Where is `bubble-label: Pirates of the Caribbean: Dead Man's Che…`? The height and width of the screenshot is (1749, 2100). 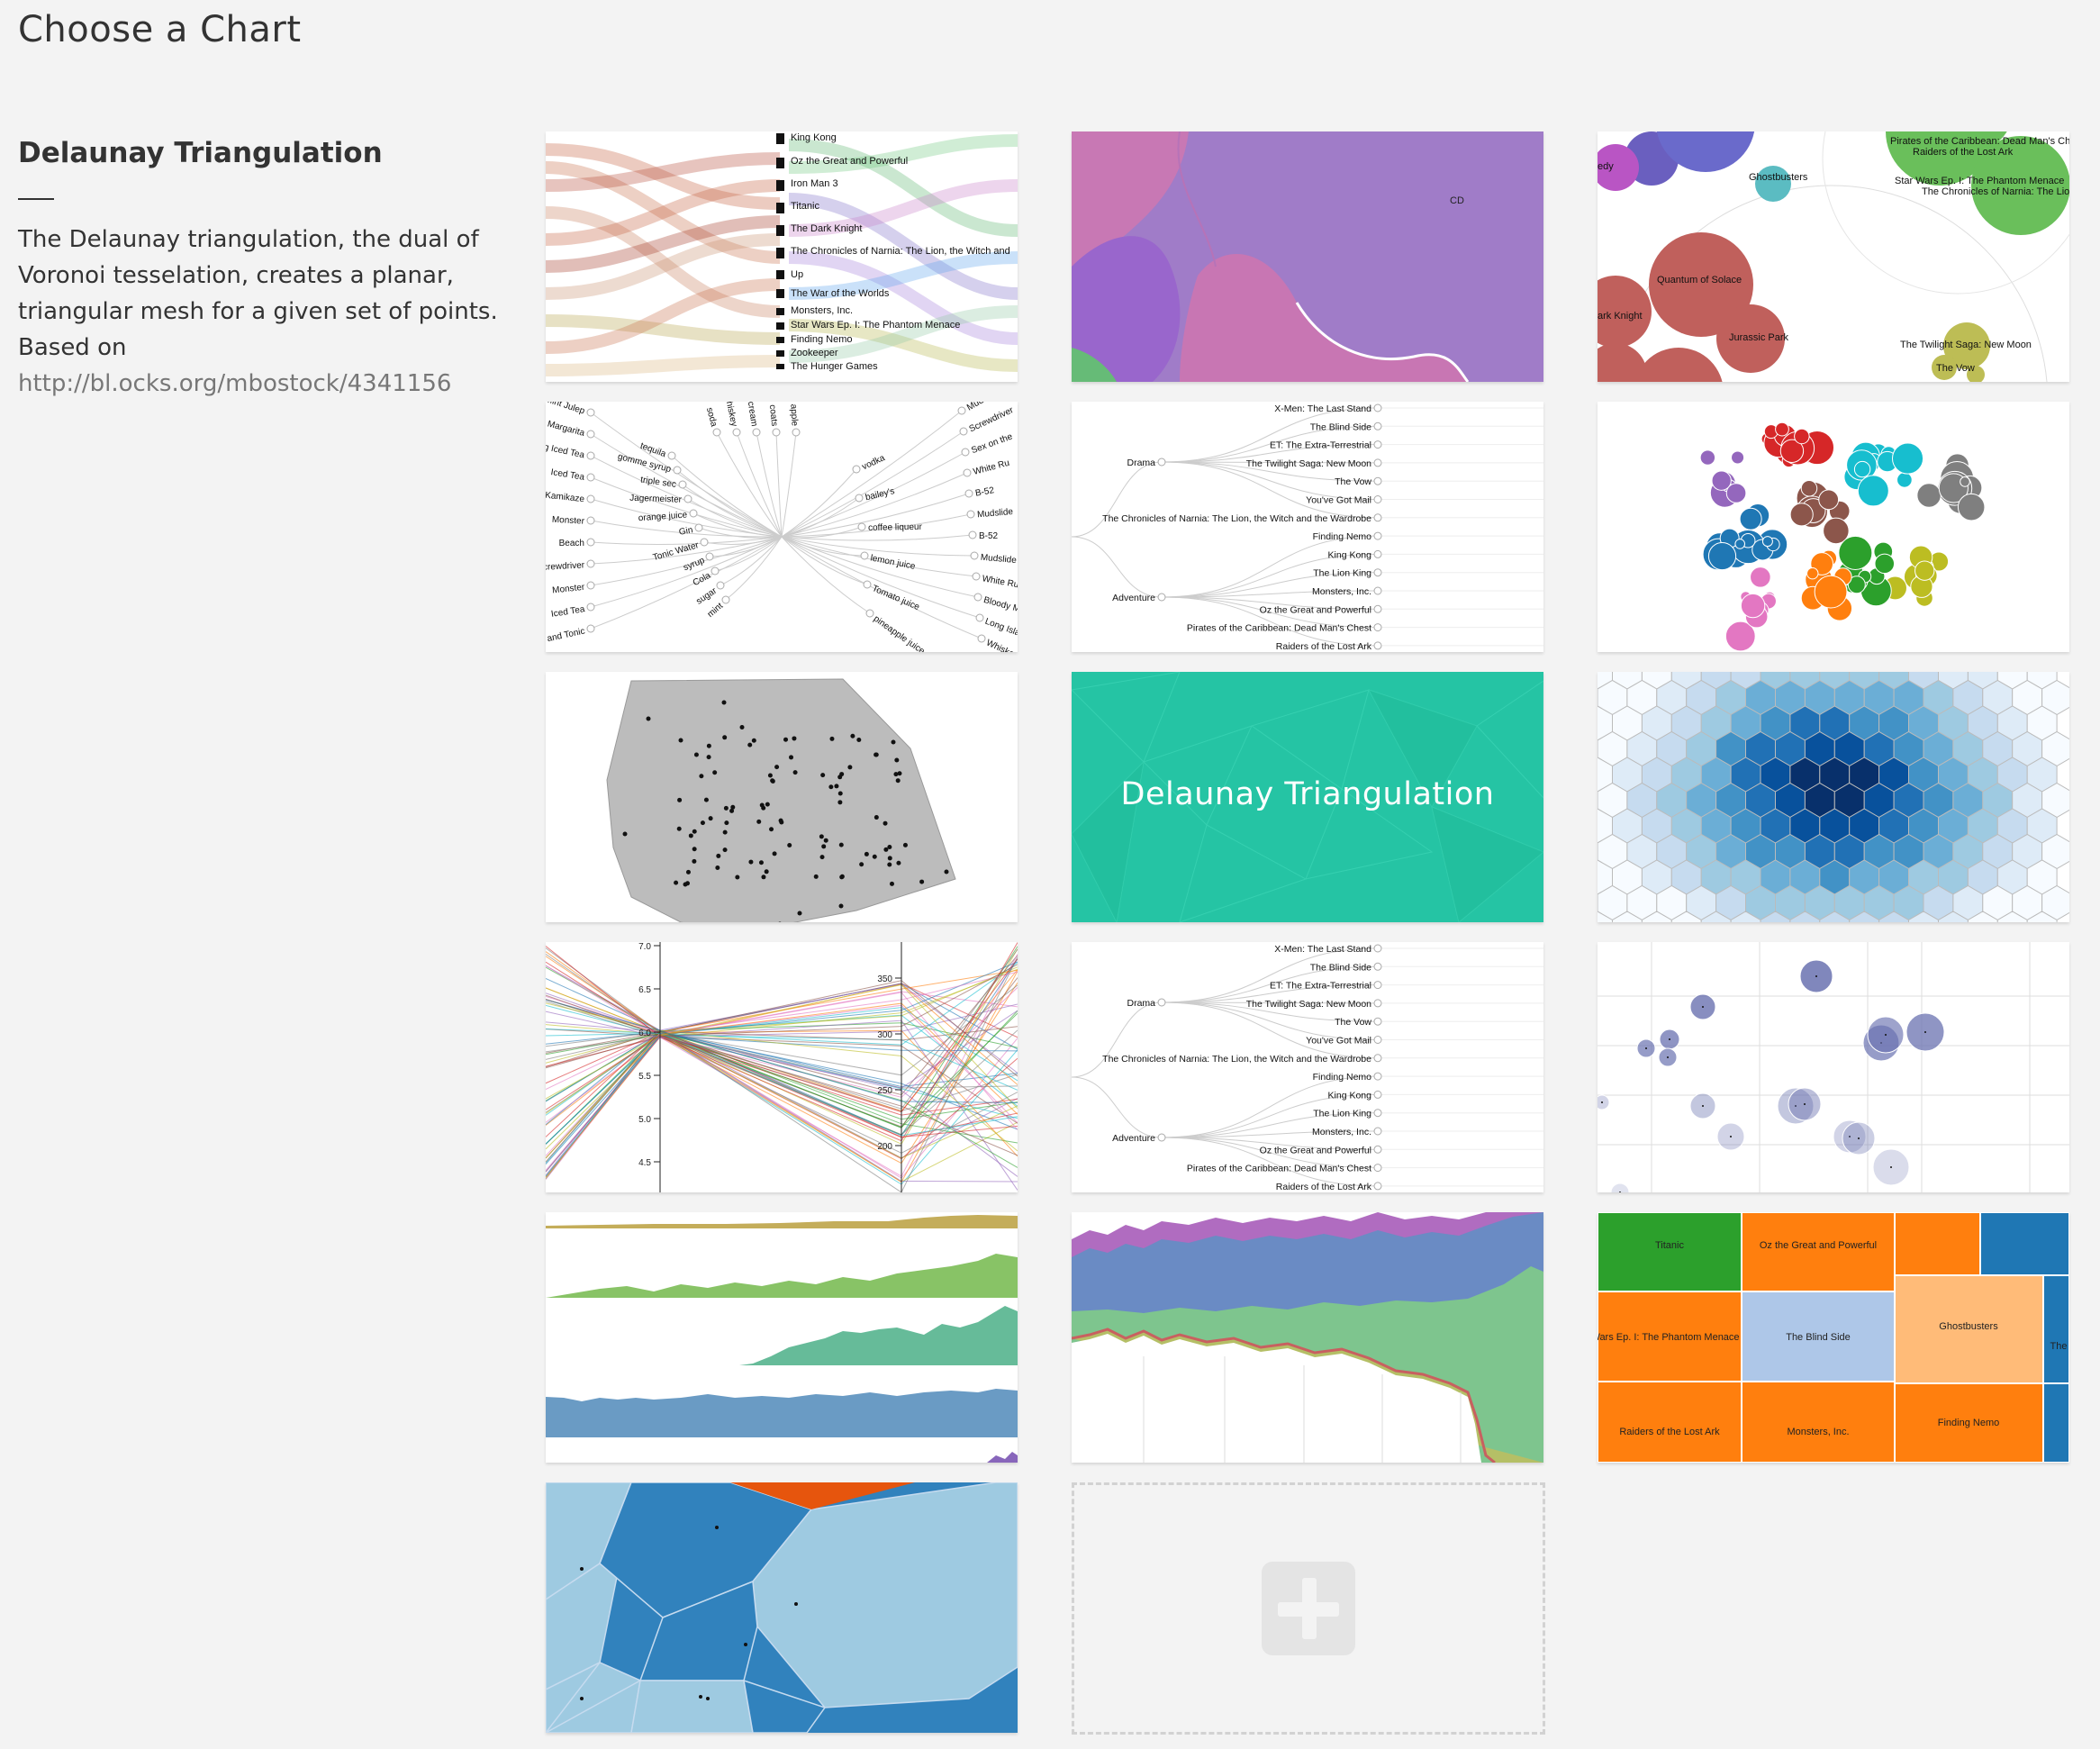 bubble-label: Pirates of the Caribbean: Dead Man's Che… is located at coordinates (1979, 141).